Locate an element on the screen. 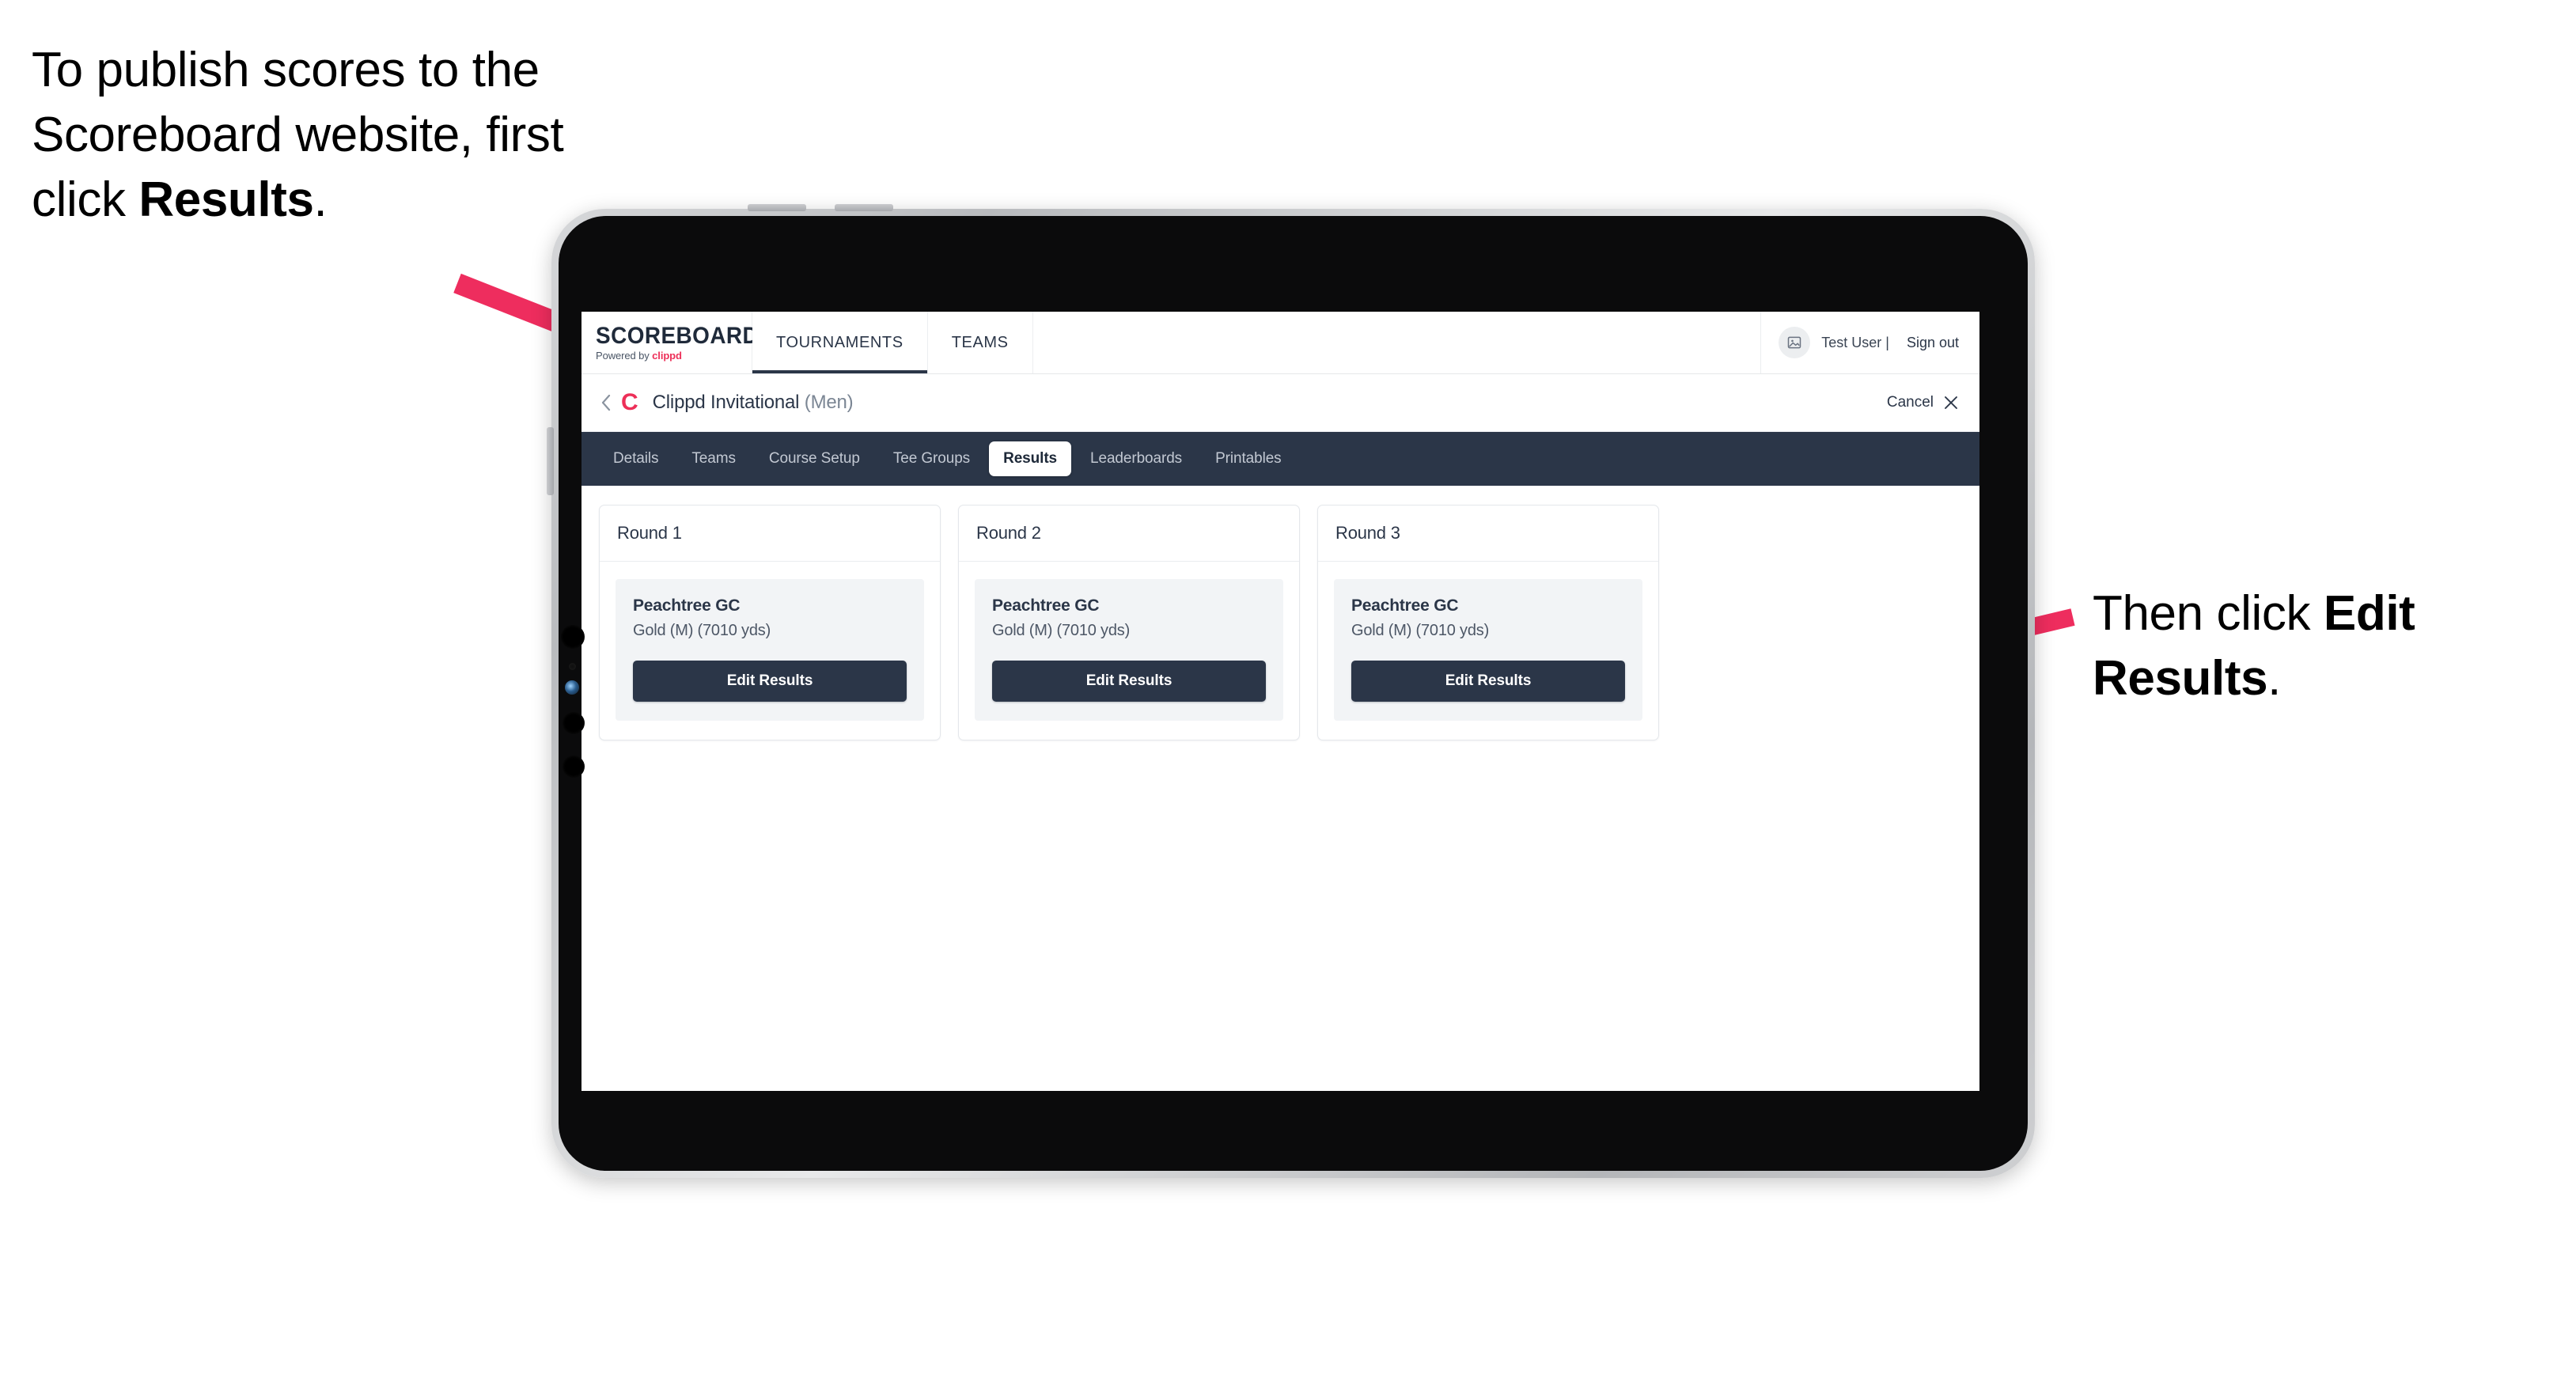 The width and height of the screenshot is (2576, 1386). tab-details: Details is located at coordinates (635, 459).